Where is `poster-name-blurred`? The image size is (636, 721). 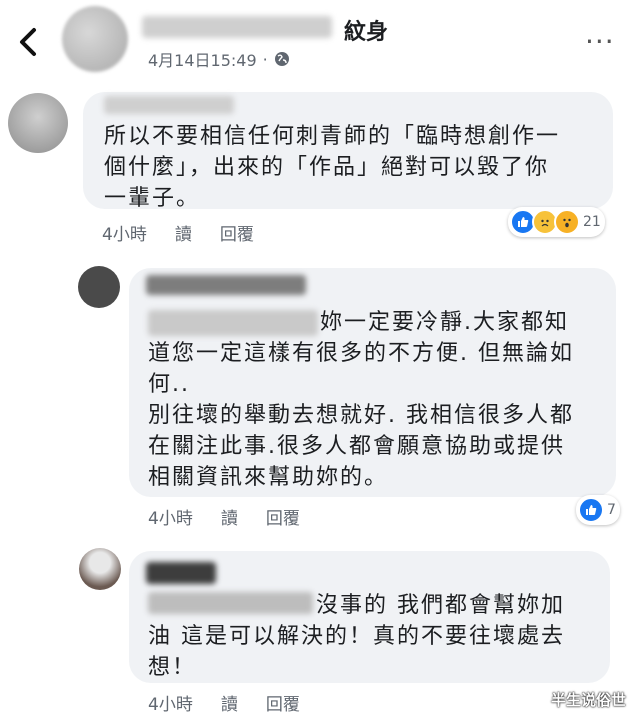
poster-name-blurred is located at coordinates (237, 27).